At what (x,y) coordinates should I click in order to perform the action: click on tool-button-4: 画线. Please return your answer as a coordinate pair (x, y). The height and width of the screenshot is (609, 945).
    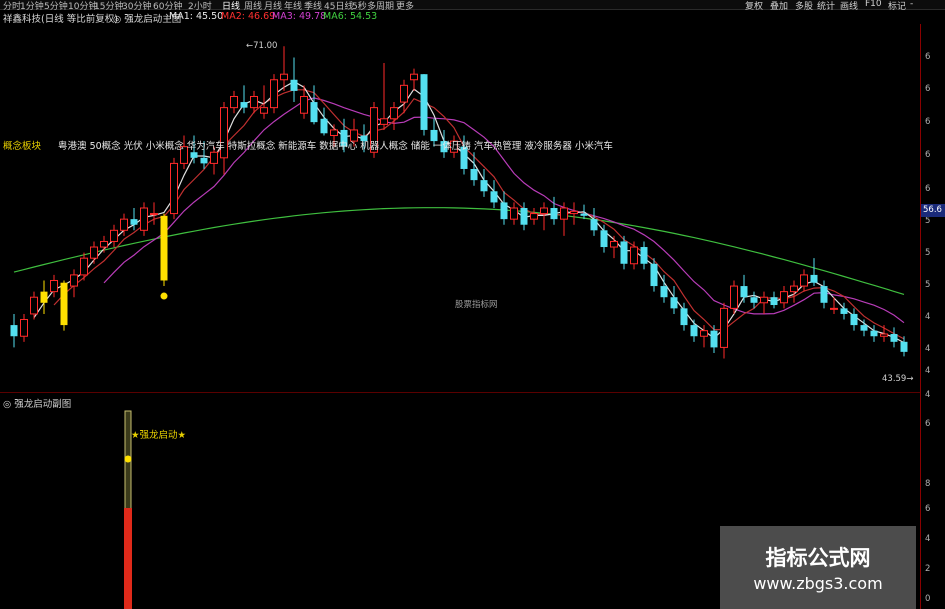
    Looking at the image, I should click on (849, 6).